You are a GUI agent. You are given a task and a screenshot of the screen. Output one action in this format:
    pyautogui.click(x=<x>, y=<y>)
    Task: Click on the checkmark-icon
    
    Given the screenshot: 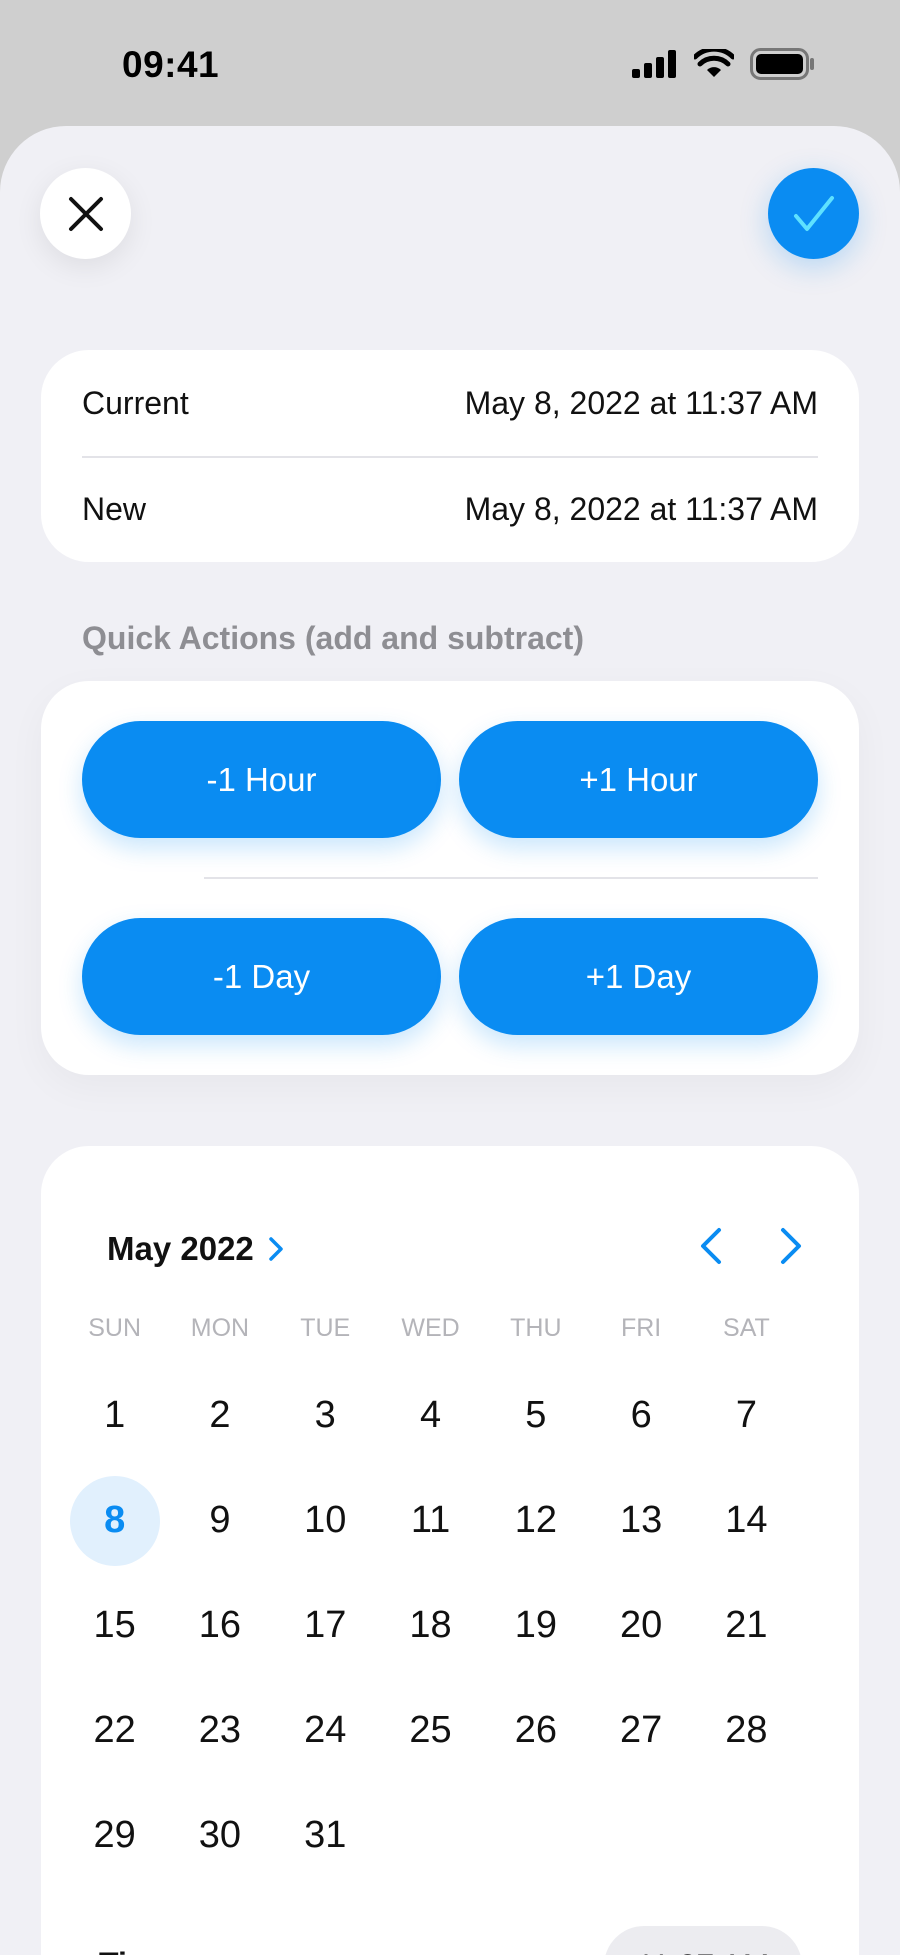 What is the action you would take?
    pyautogui.click(x=813, y=213)
    